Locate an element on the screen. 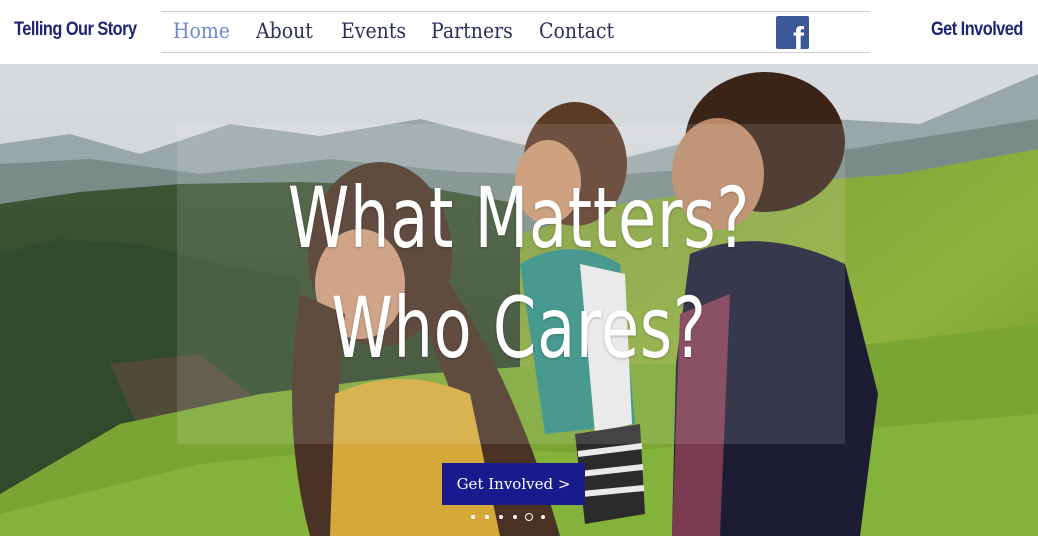  hero-headline-line2: Who Cares? is located at coordinates (519, 328).